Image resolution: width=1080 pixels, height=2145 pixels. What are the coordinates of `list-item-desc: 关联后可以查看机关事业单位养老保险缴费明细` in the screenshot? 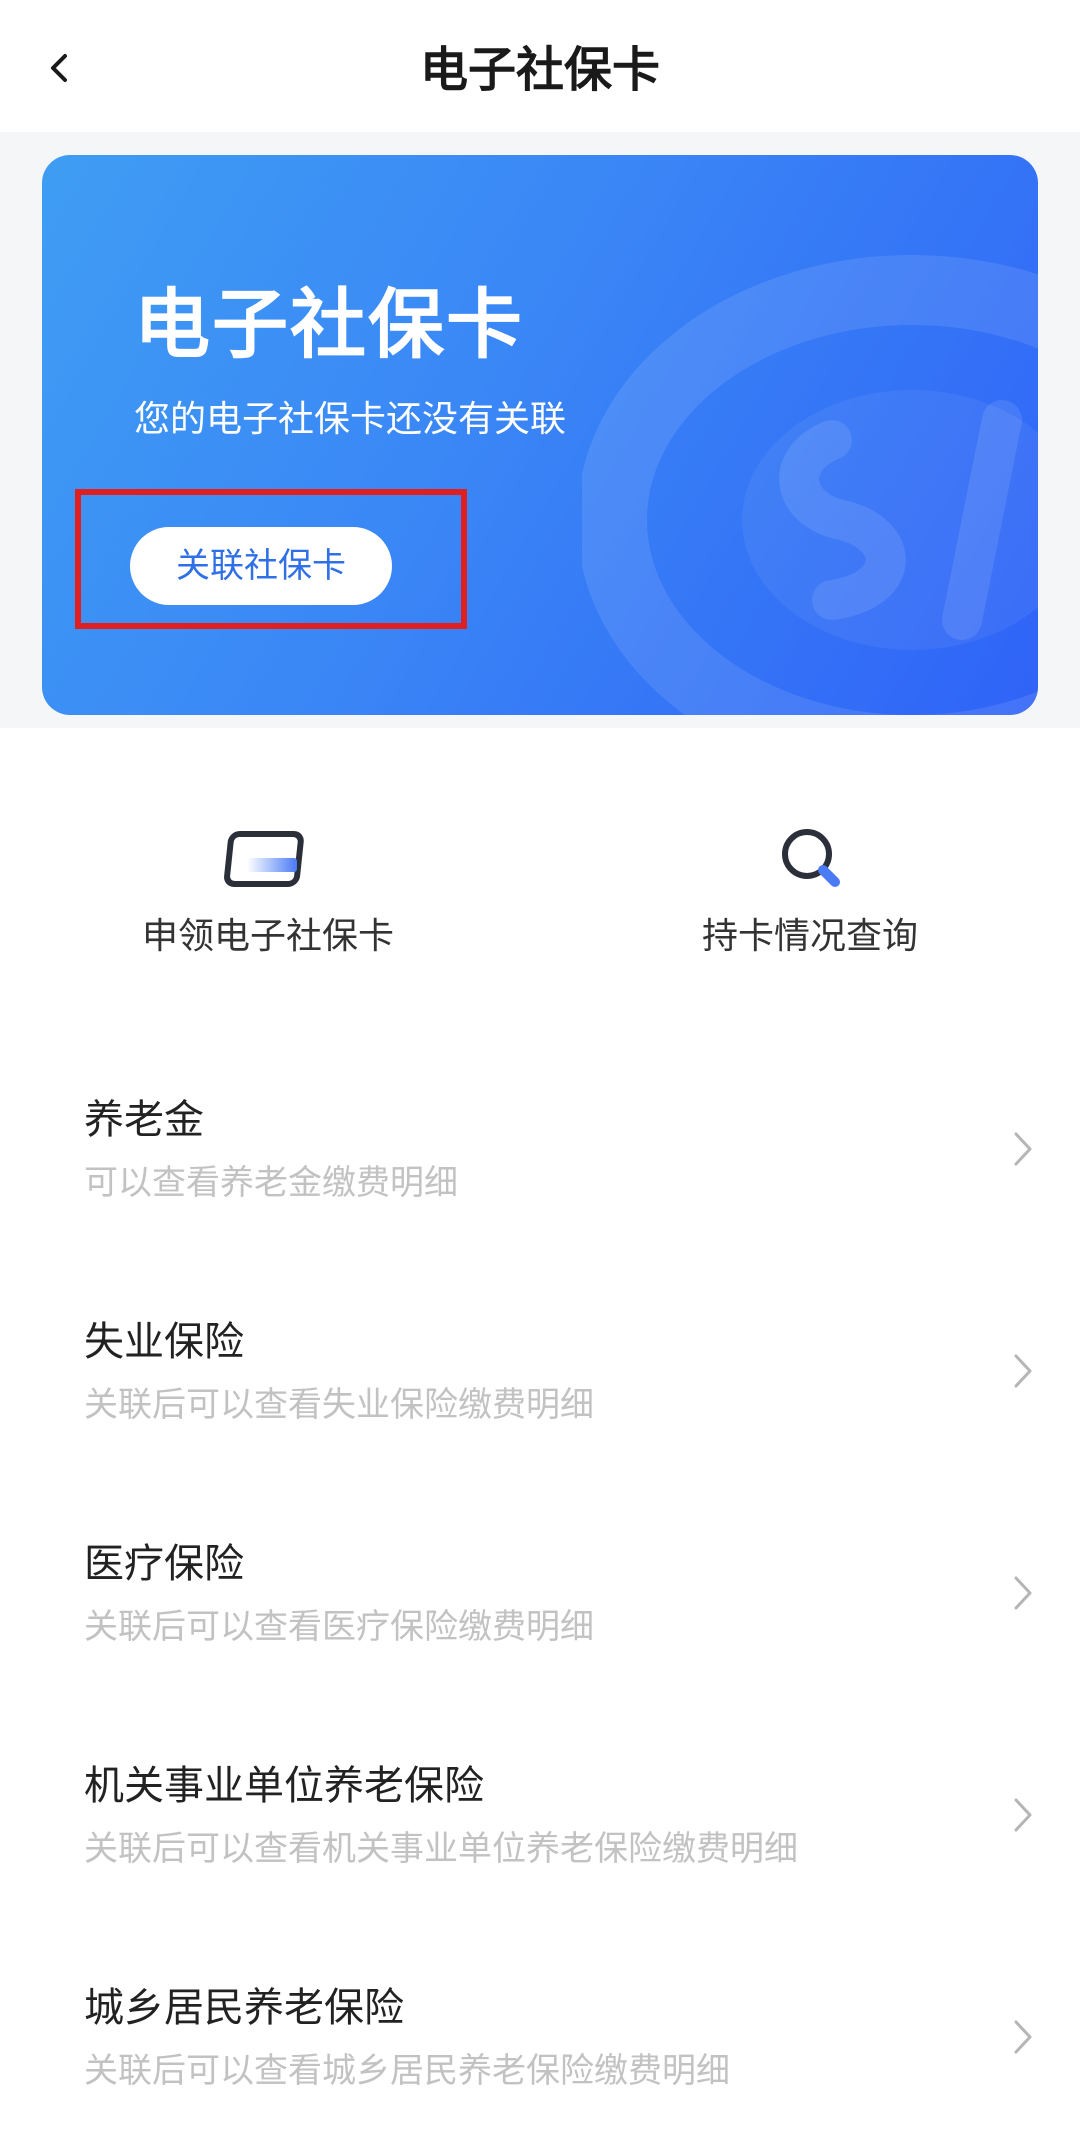 It's located at (441, 1849).